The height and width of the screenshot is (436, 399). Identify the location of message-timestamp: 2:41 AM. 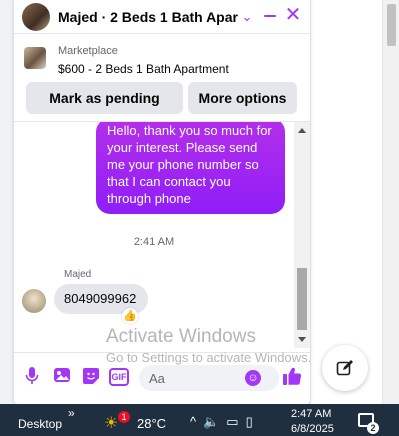
(154, 242).